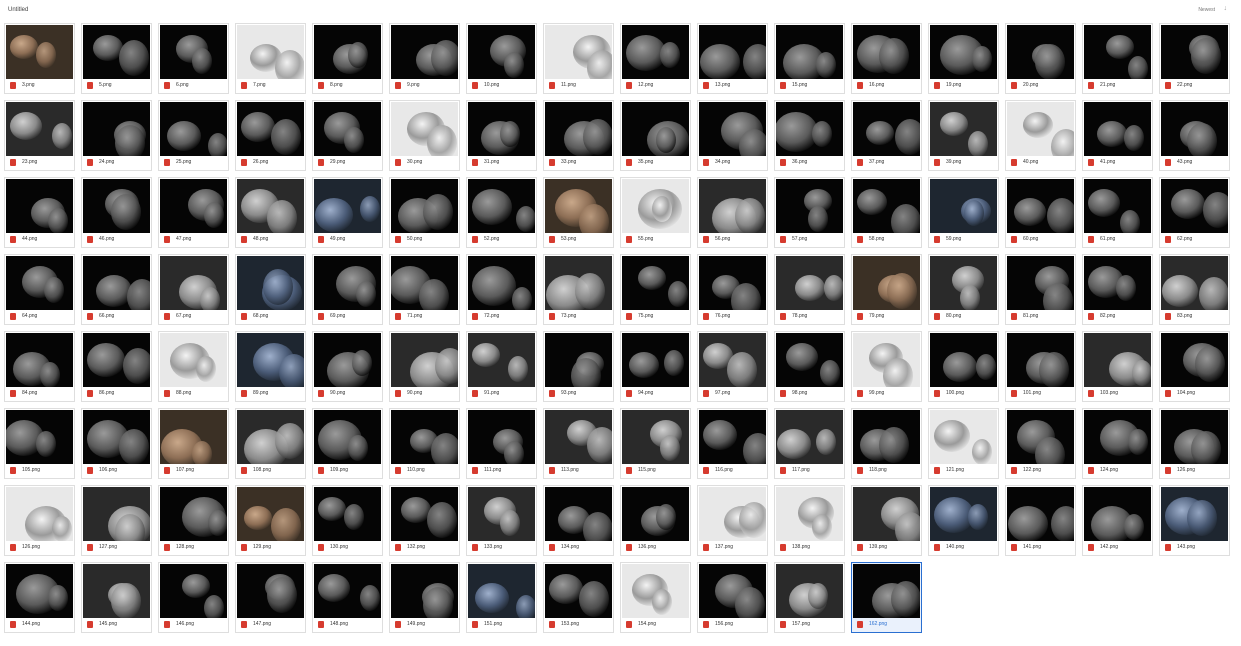 The image size is (1241, 646). What do you see at coordinates (39, 58) in the screenshot?
I see `file-tile: 3.png` at bounding box center [39, 58].